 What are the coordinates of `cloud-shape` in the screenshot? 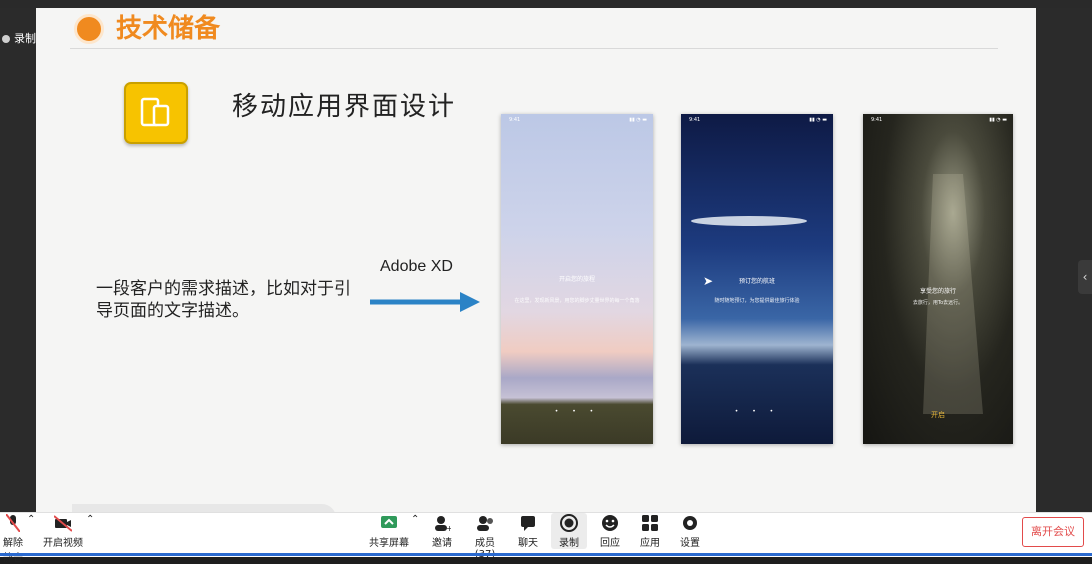 It's located at (749, 221).